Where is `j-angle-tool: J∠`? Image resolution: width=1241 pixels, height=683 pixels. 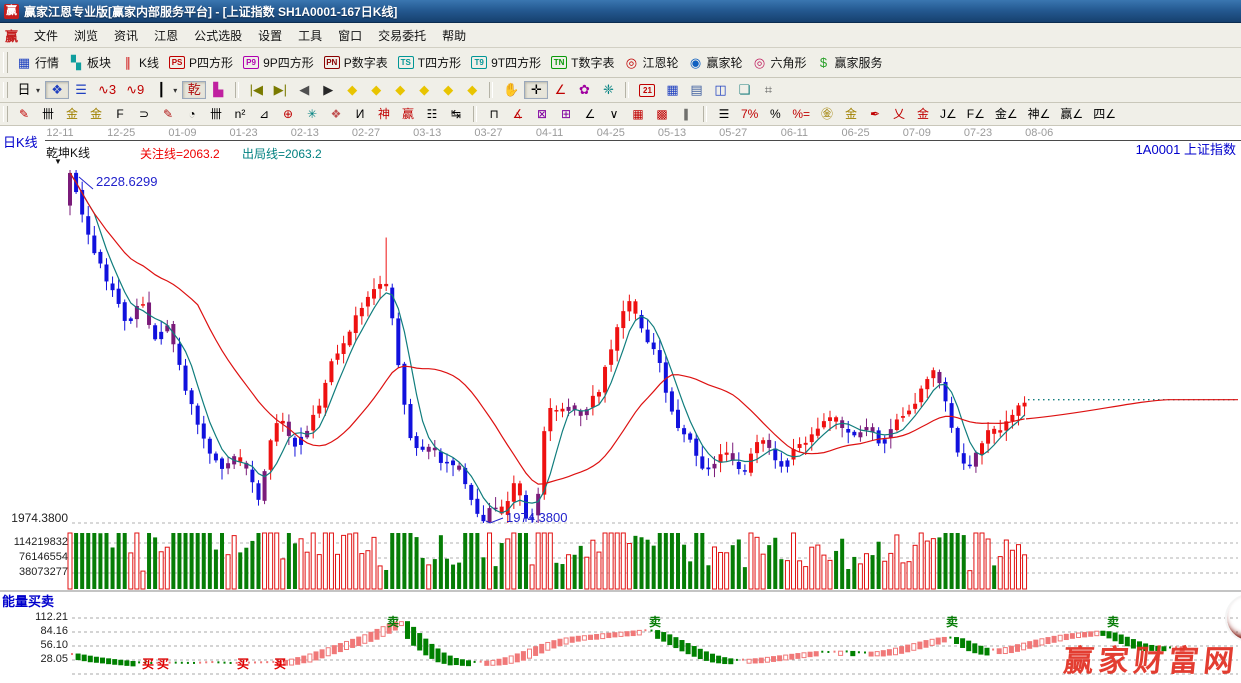 j-angle-tool: J∠ is located at coordinates (948, 114).